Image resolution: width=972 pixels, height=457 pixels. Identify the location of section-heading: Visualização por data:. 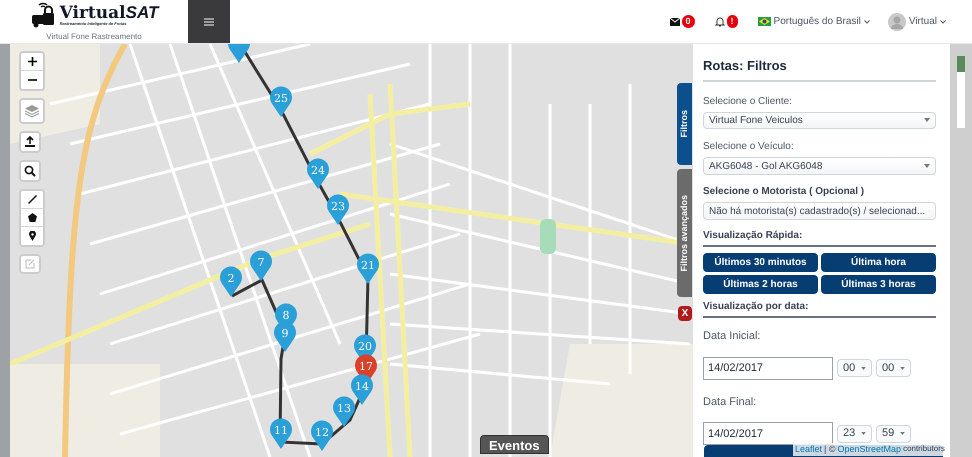
(819, 308).